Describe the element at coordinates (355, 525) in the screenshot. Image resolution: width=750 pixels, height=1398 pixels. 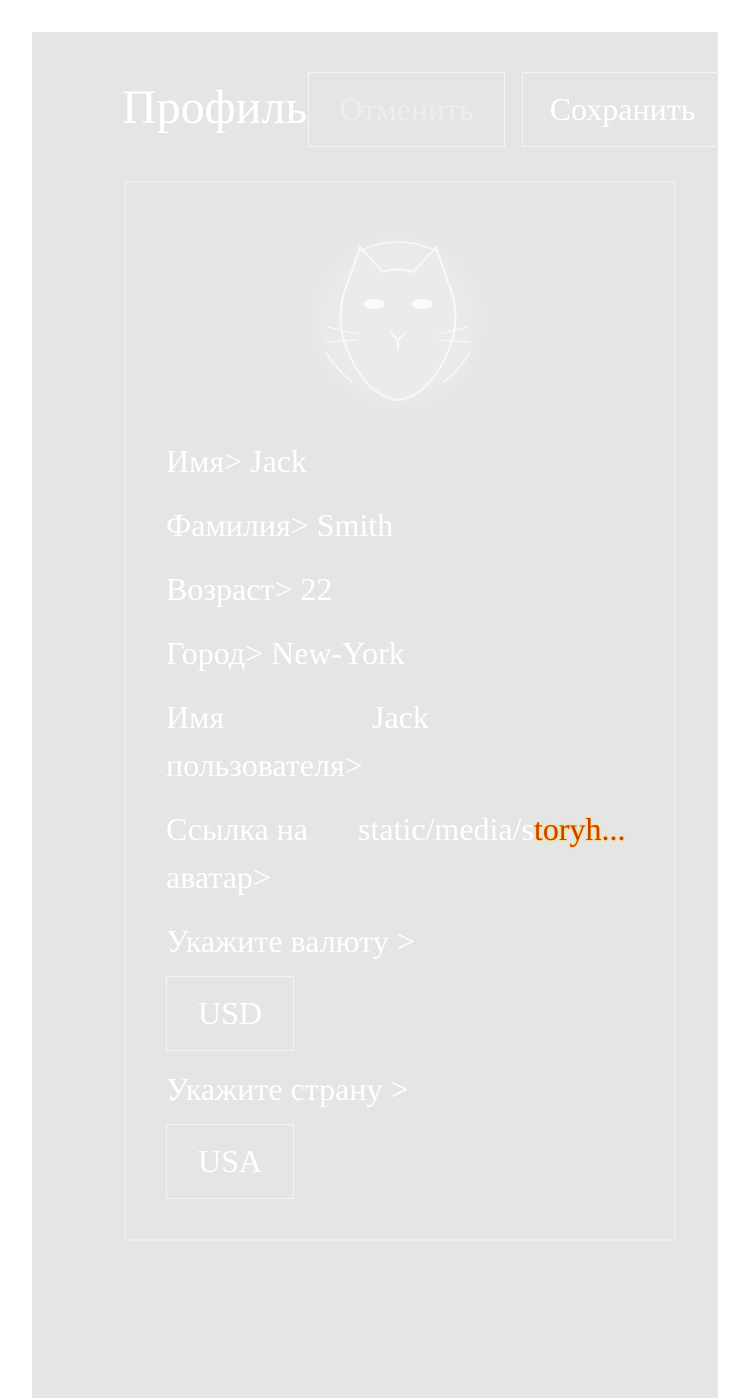
I see `last-name-value: Smith` at that location.